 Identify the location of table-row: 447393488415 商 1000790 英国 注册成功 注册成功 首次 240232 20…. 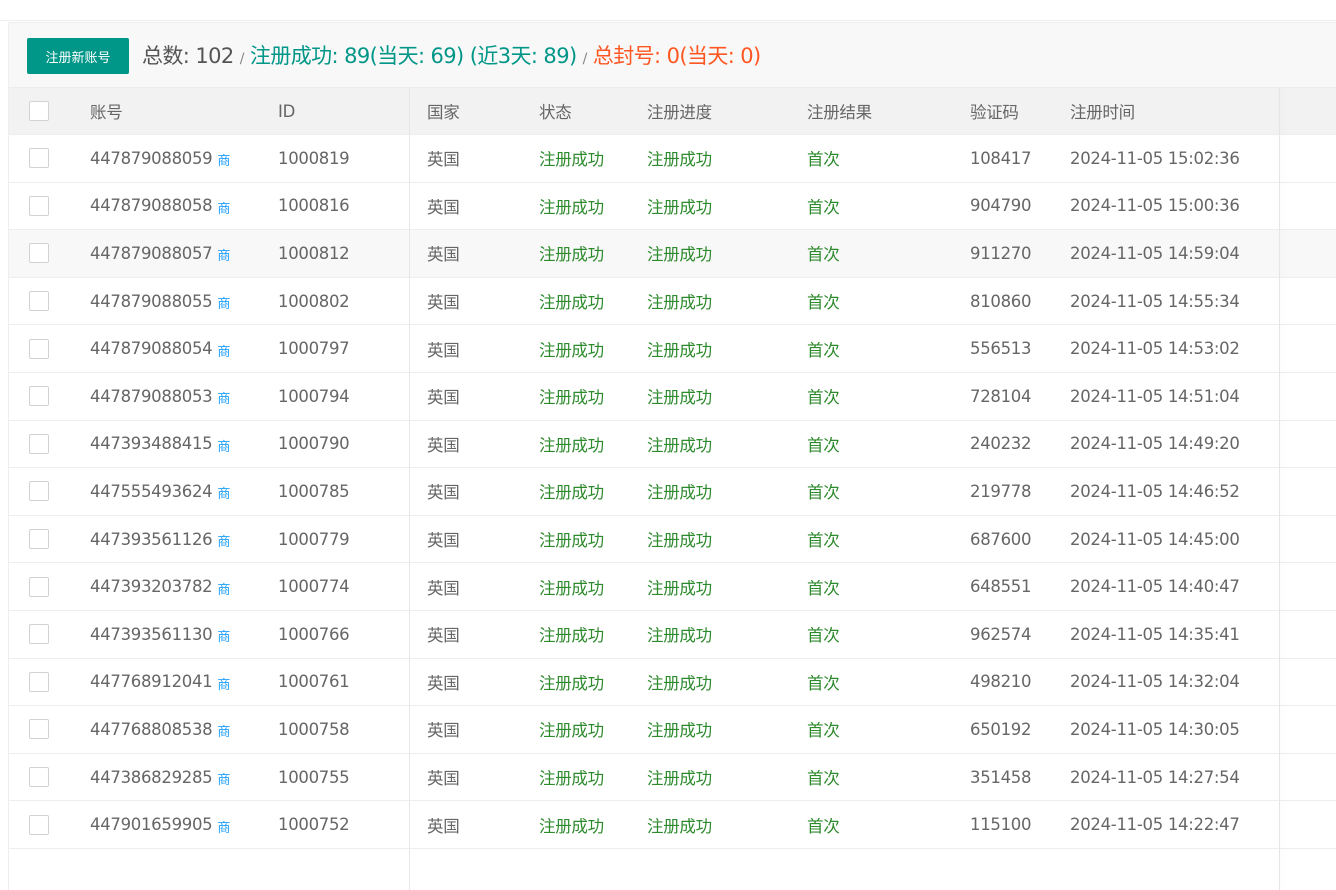
(672, 445).